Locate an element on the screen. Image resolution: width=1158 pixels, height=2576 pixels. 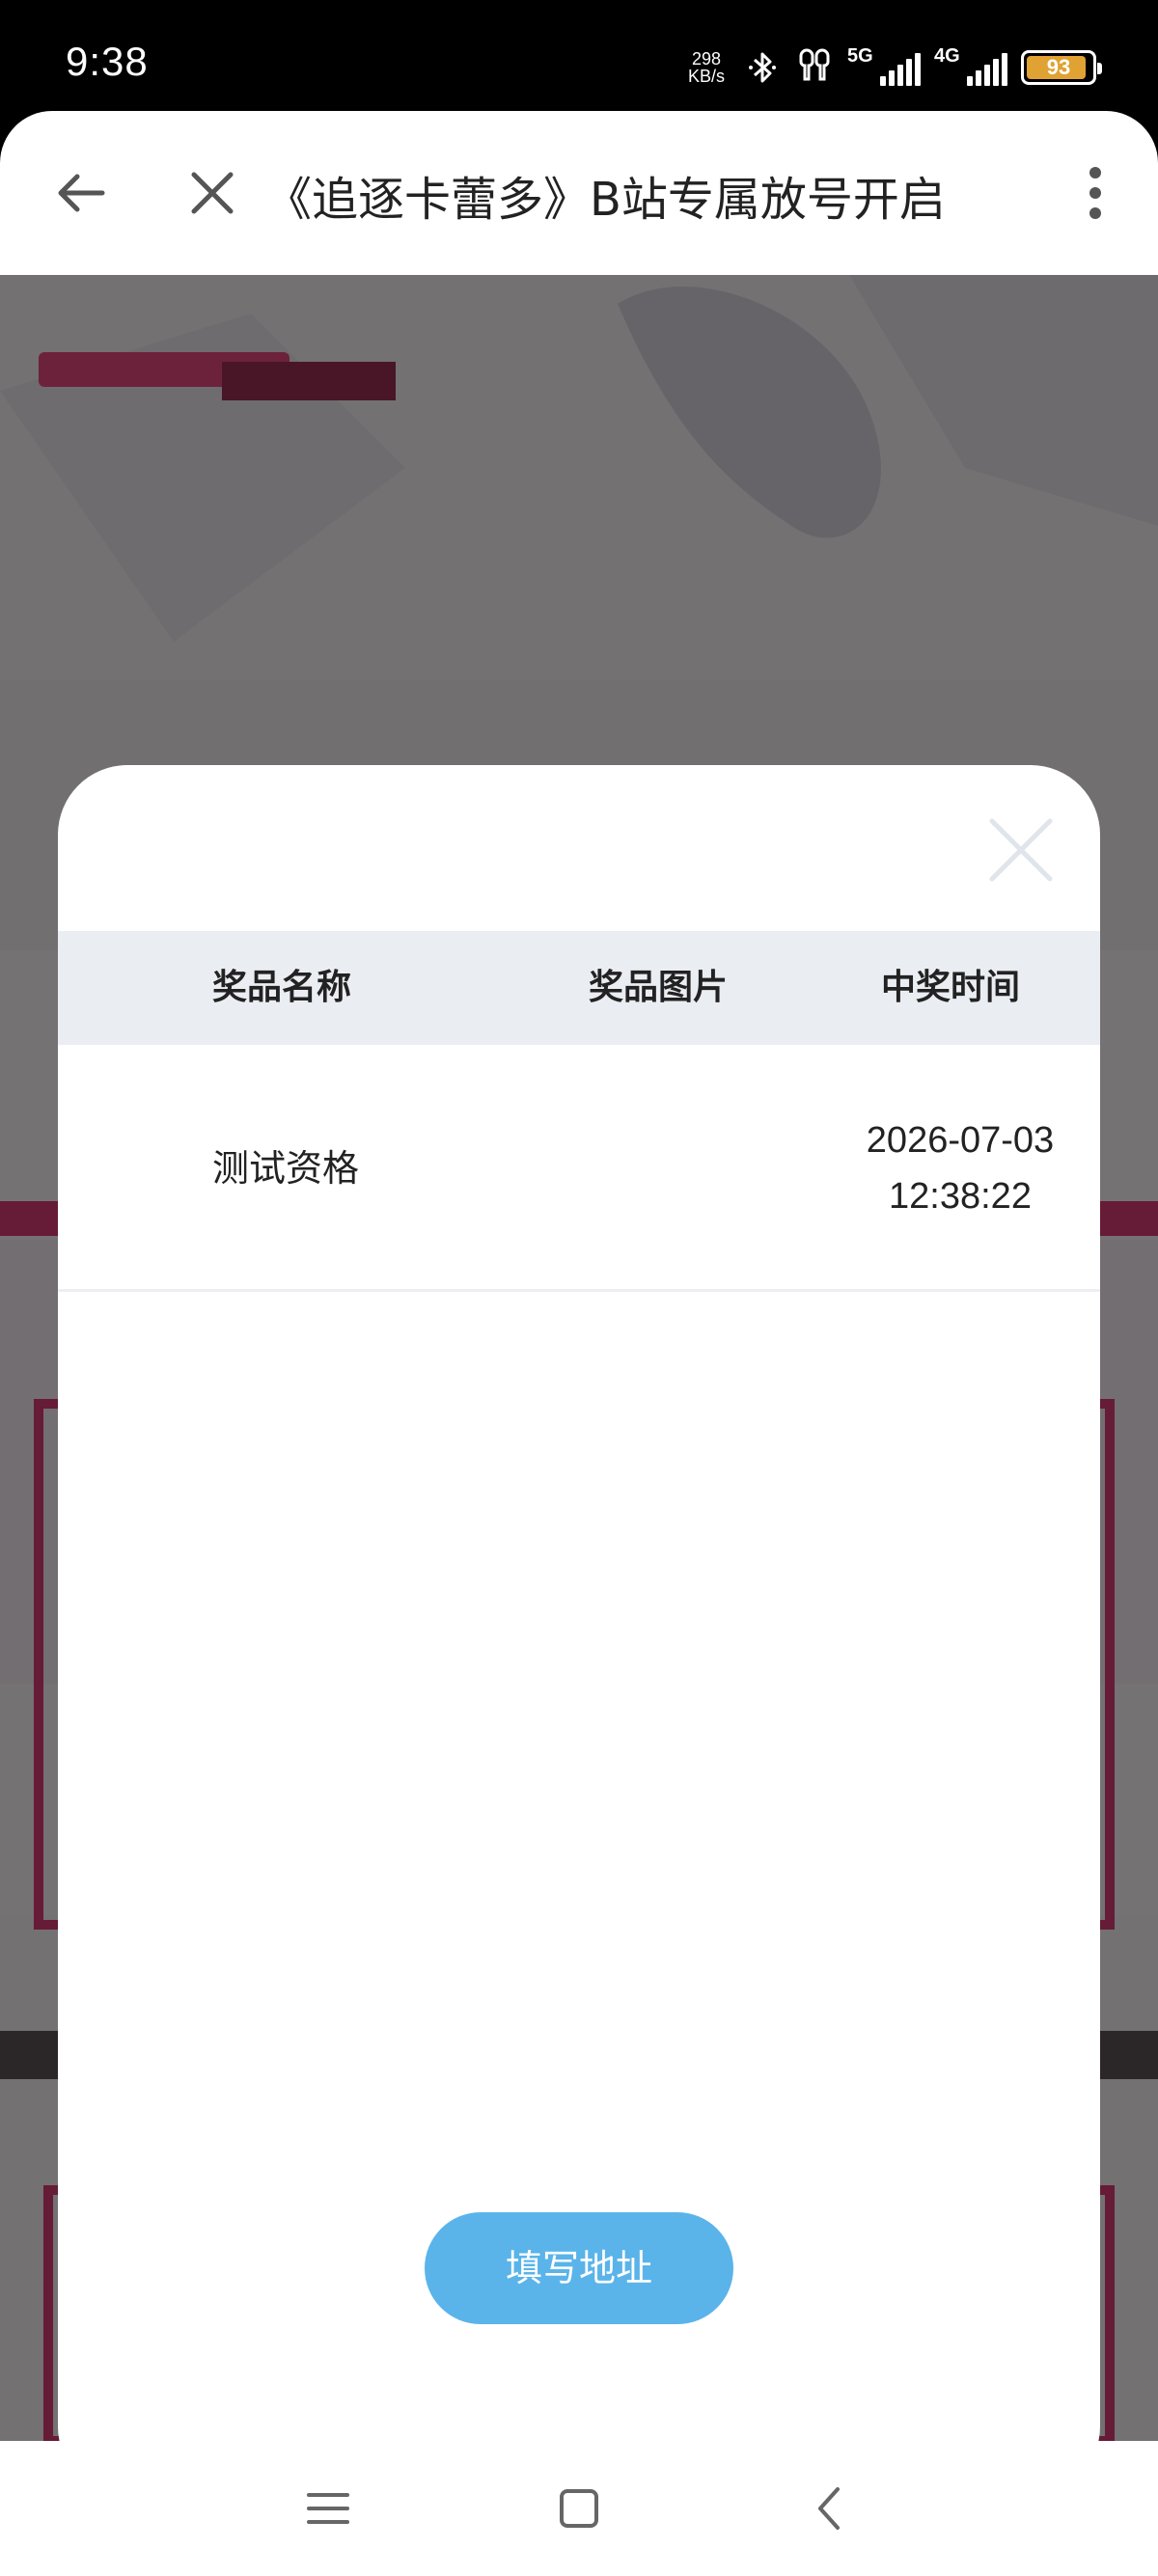
status-bar: 9:38 298 KB/s 5G 4G 93 is located at coordinates (579, 58).